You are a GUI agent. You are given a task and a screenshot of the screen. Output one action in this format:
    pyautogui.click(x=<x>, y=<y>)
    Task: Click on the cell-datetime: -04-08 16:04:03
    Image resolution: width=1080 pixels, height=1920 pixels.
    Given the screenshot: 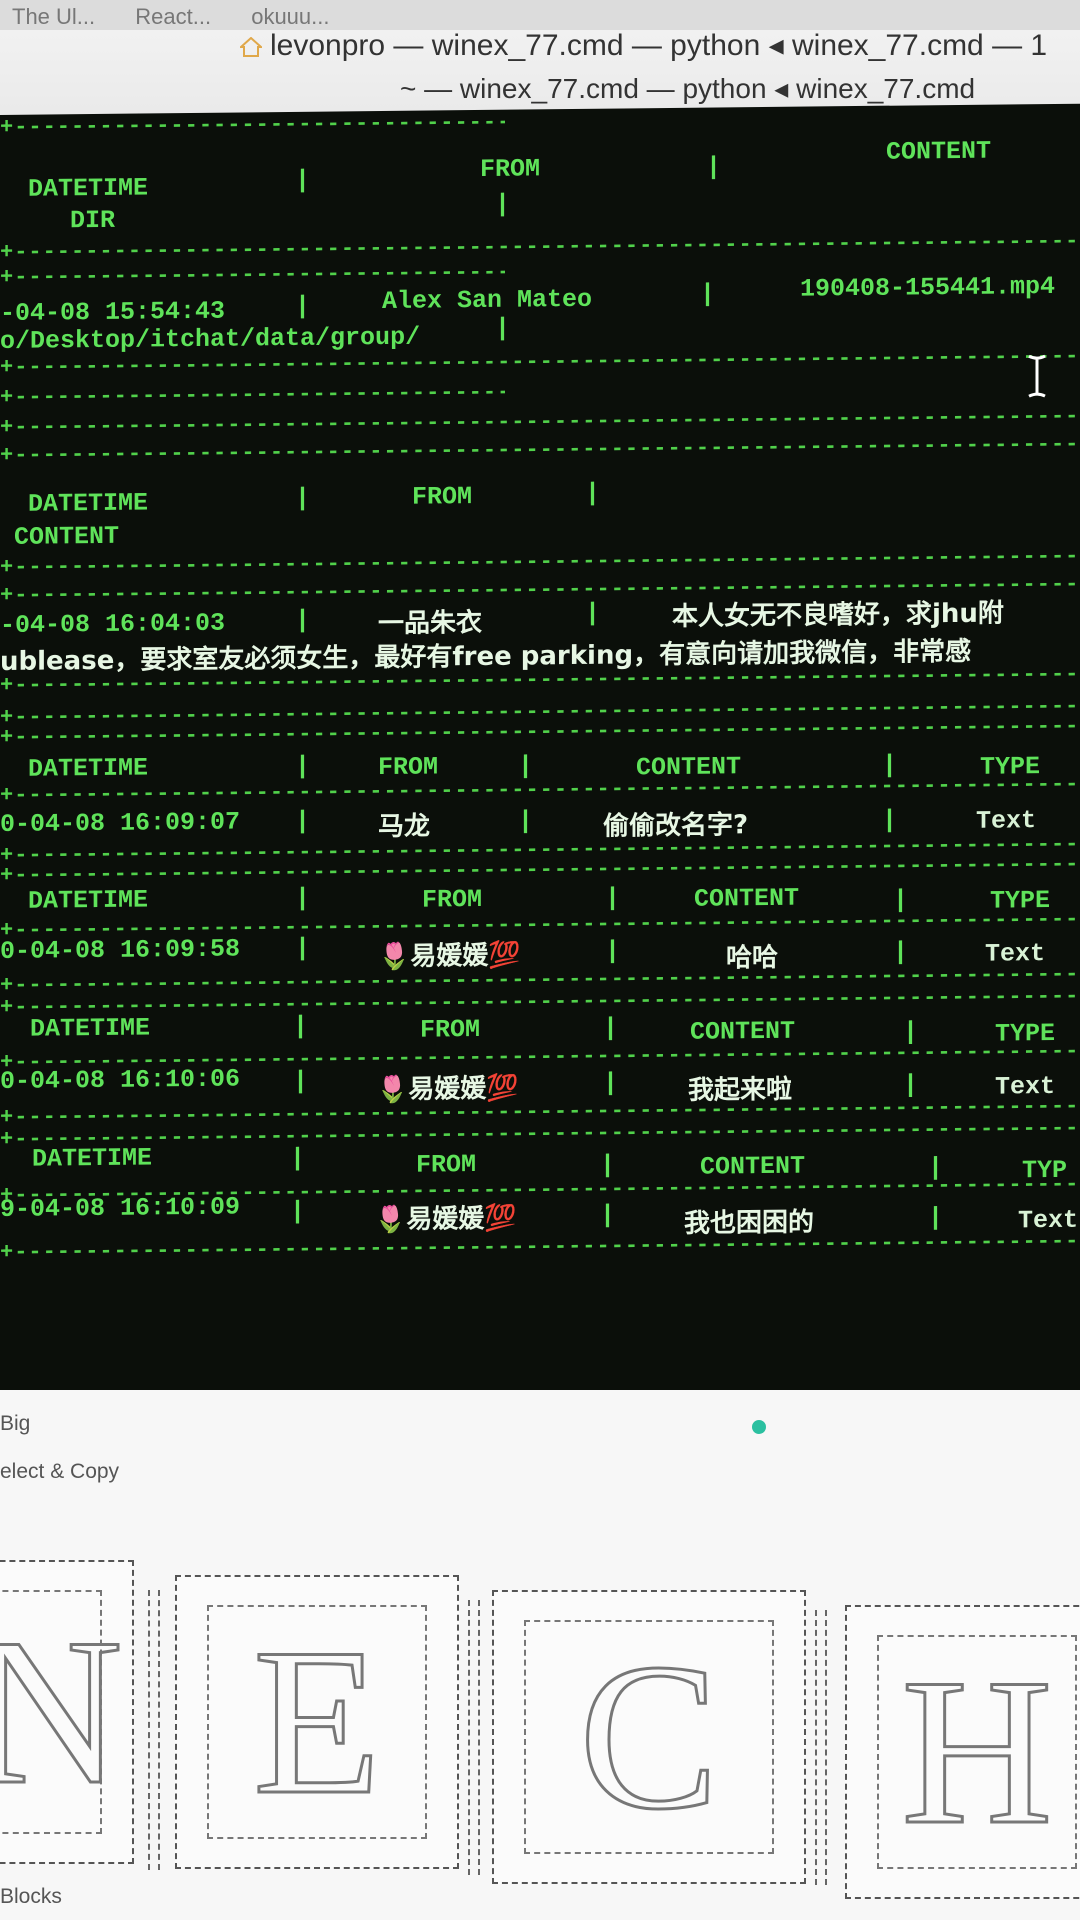 What is the action you would take?
    pyautogui.click(x=113, y=624)
    